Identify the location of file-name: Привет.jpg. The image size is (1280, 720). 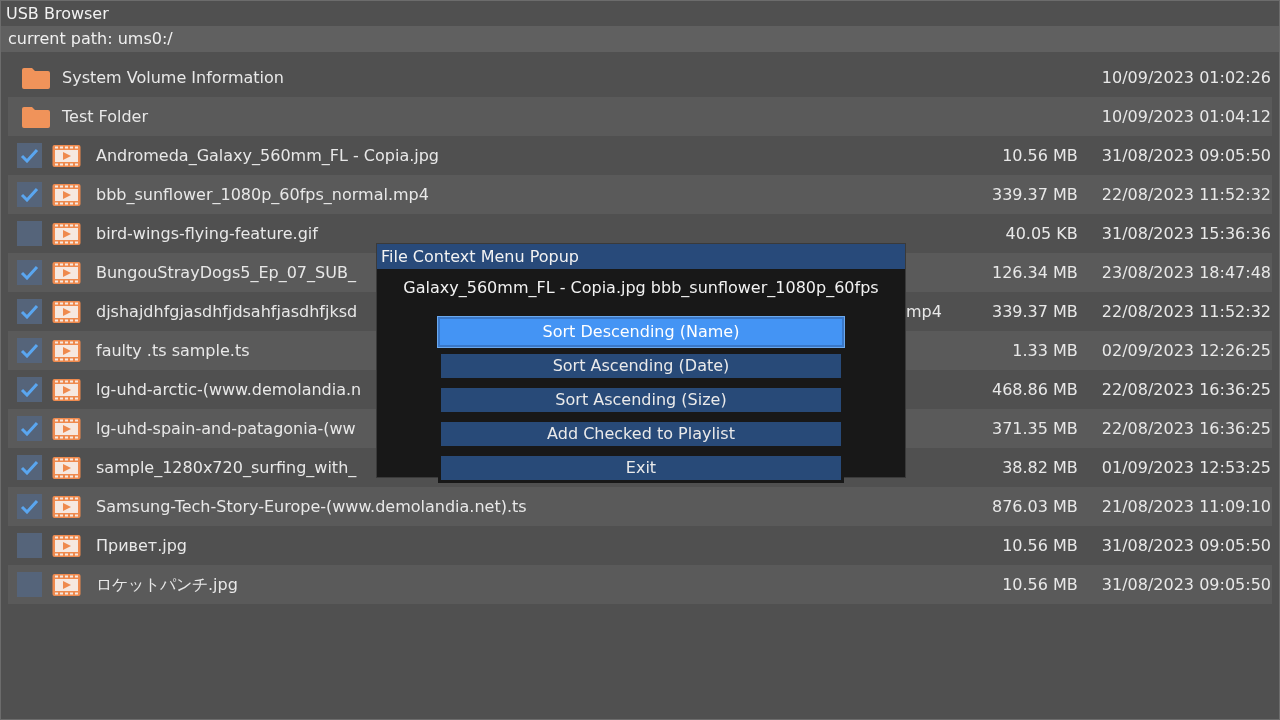
(142, 545).